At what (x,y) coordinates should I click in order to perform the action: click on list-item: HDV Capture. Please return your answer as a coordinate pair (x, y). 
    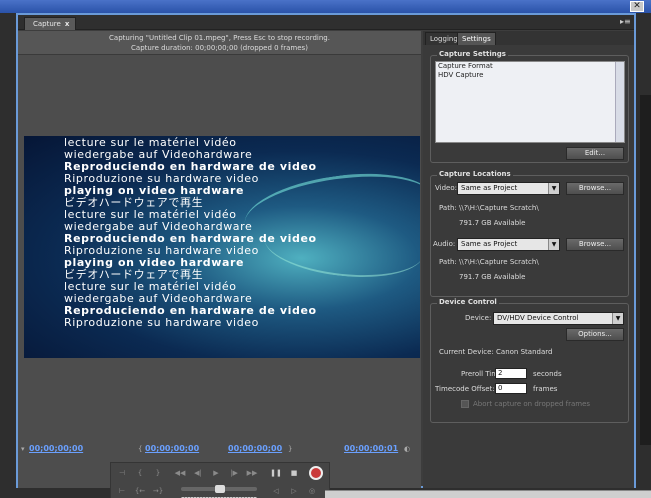
    Looking at the image, I should click on (461, 75).